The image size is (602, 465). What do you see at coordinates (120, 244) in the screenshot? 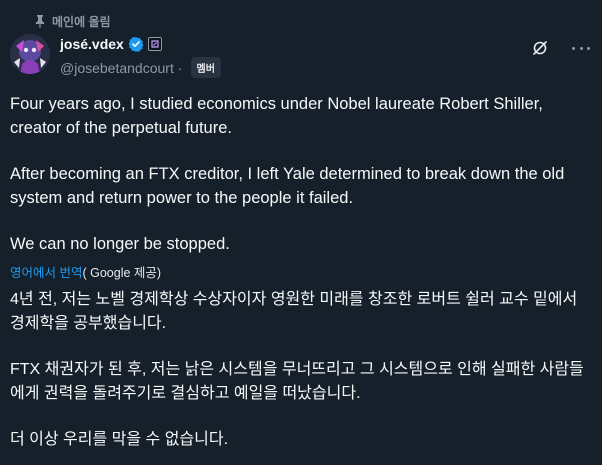
I see `tweet-paragraph: We can no longer be stopped.` at bounding box center [120, 244].